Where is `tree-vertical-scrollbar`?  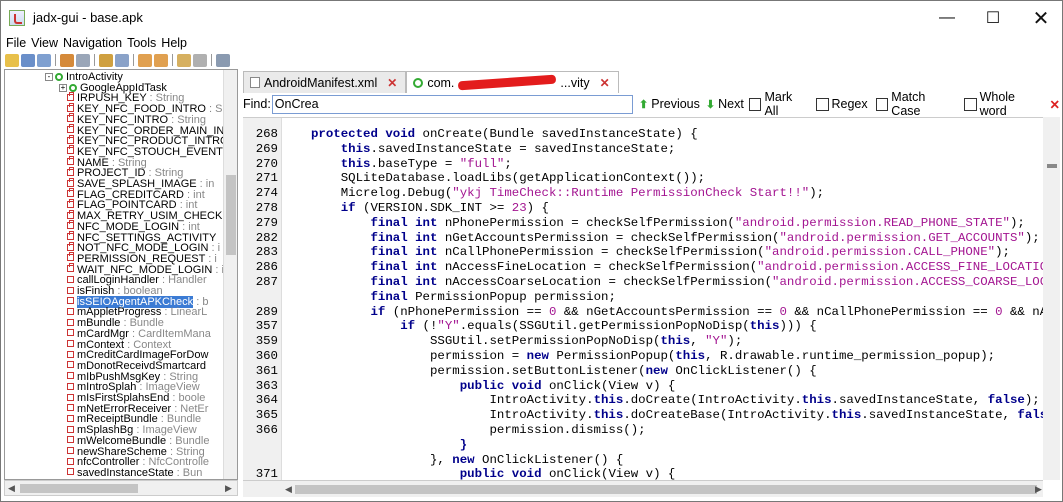
tree-vertical-scrollbar is located at coordinates (230, 274).